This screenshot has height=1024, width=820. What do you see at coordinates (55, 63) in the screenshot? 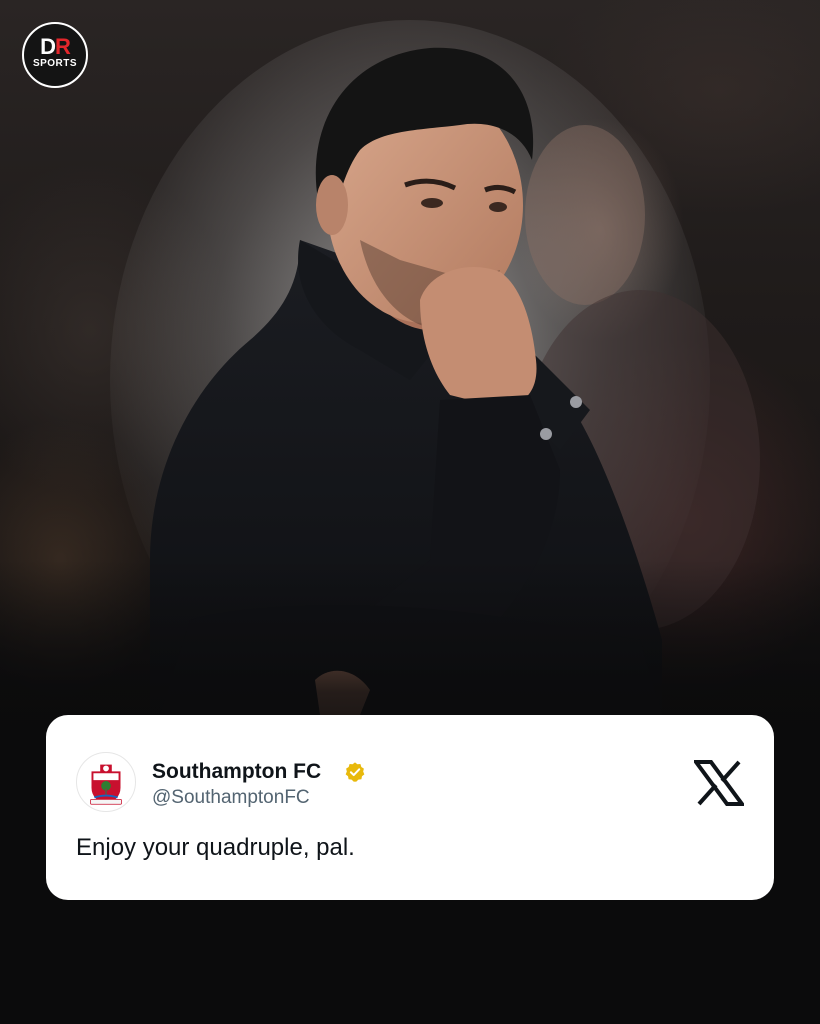
I see `logo-sub-text: SPORTS` at bounding box center [55, 63].